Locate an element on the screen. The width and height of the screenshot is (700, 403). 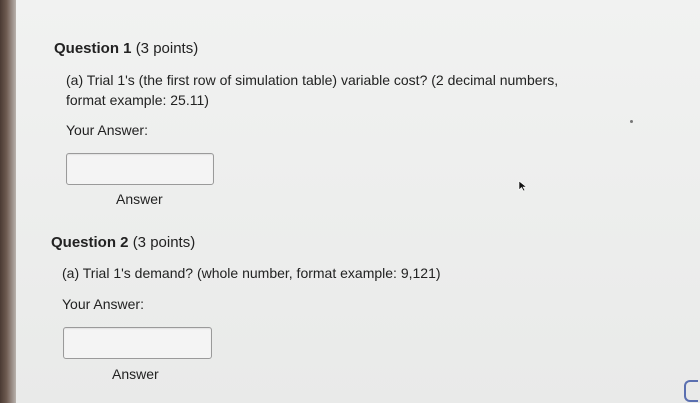
question-1-text-line2: format example: 25.11) is located at coordinates (137, 100).